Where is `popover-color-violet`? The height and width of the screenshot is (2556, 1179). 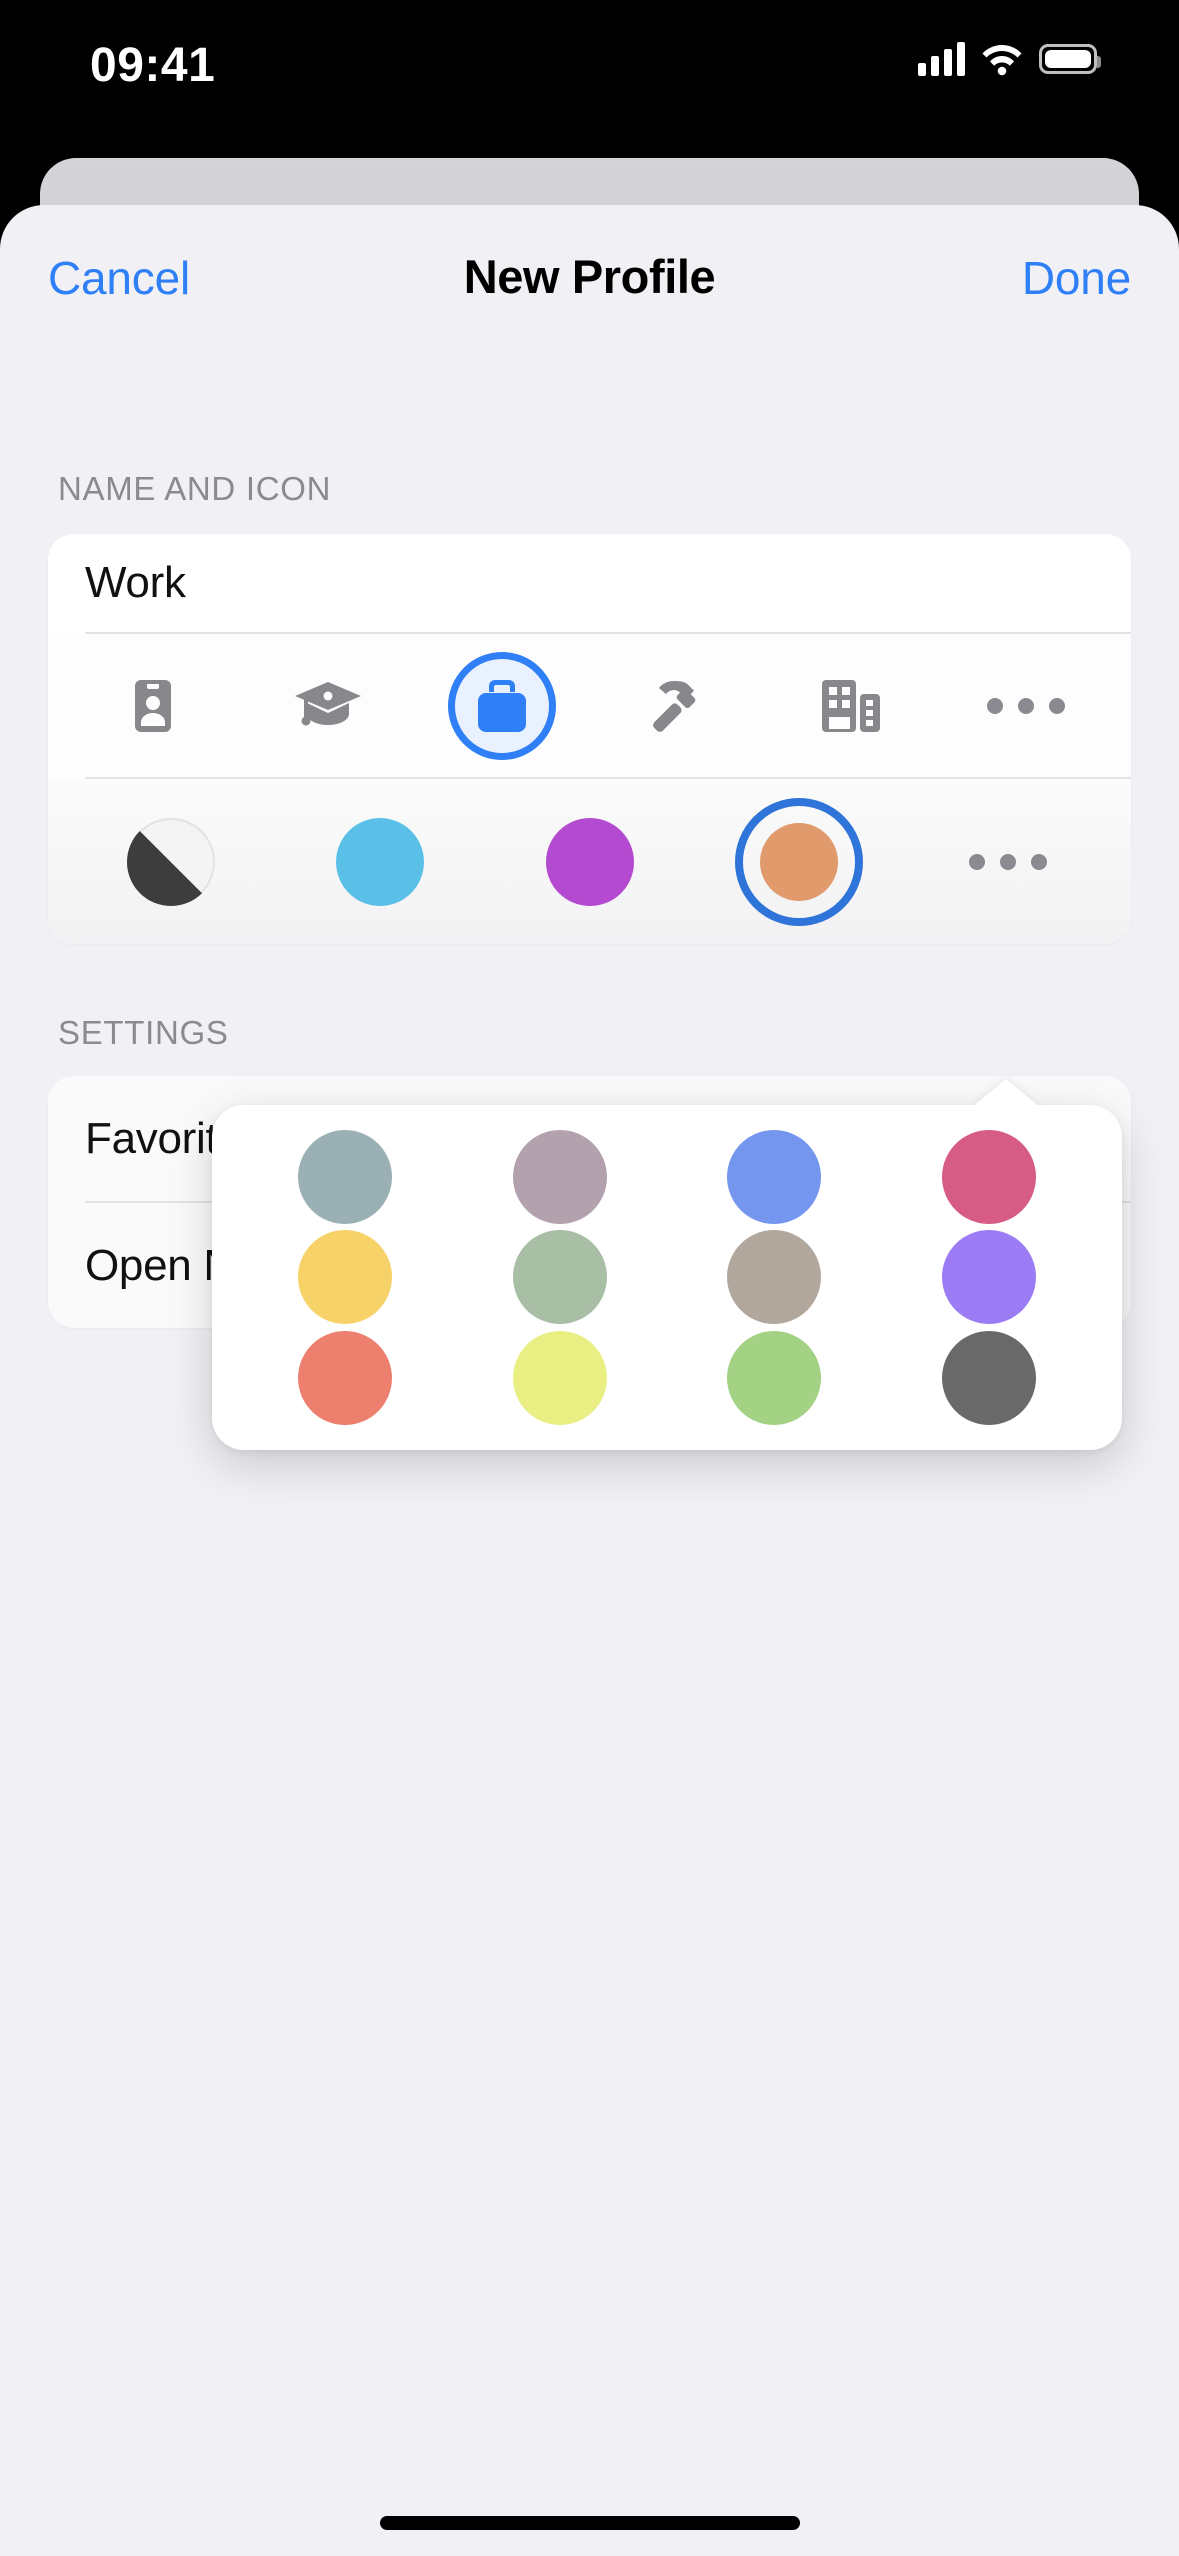 popover-color-violet is located at coordinates (989, 1277).